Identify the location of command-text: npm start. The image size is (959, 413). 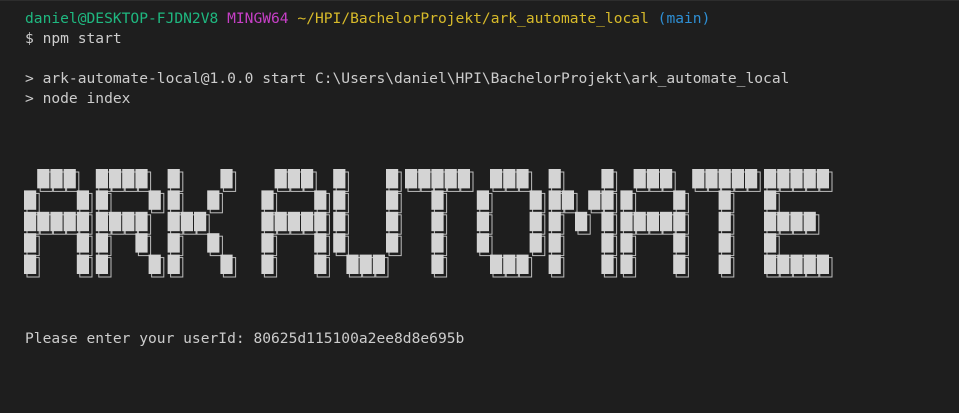
(82, 38).